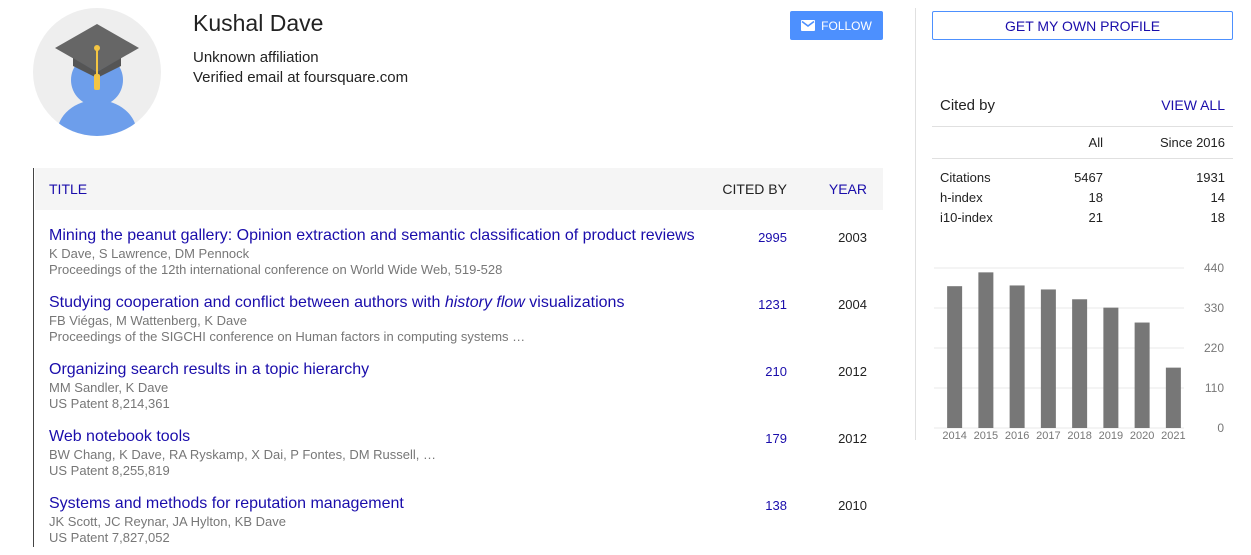 The height and width of the screenshot is (555, 1251). What do you see at coordinates (1173, 436) in the screenshot?
I see `x-tick-label: 2021` at bounding box center [1173, 436].